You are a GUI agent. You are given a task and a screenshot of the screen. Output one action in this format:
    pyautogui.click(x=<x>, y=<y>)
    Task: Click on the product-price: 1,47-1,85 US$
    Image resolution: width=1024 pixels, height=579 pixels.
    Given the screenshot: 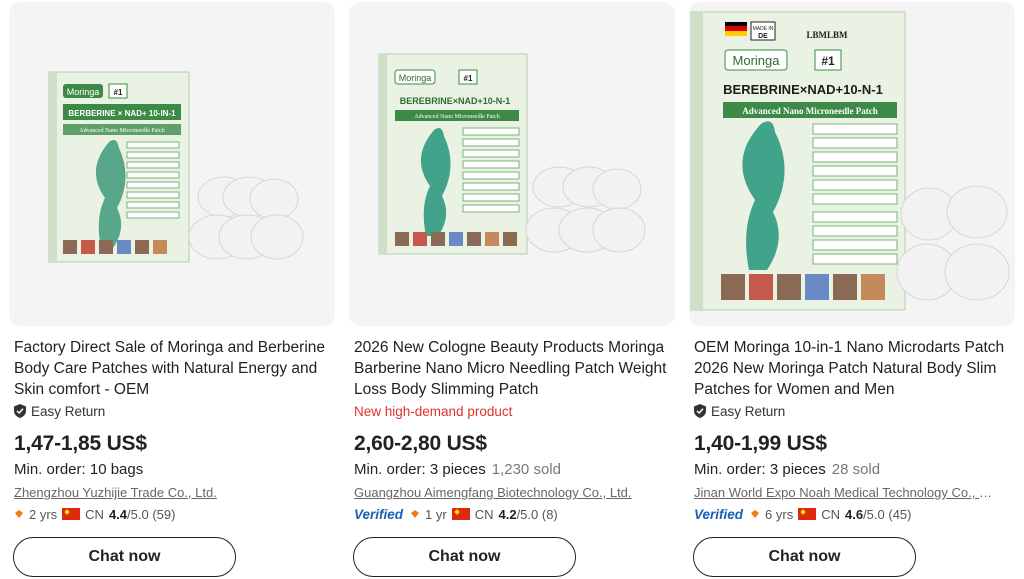 What is the action you would take?
    pyautogui.click(x=80, y=443)
    